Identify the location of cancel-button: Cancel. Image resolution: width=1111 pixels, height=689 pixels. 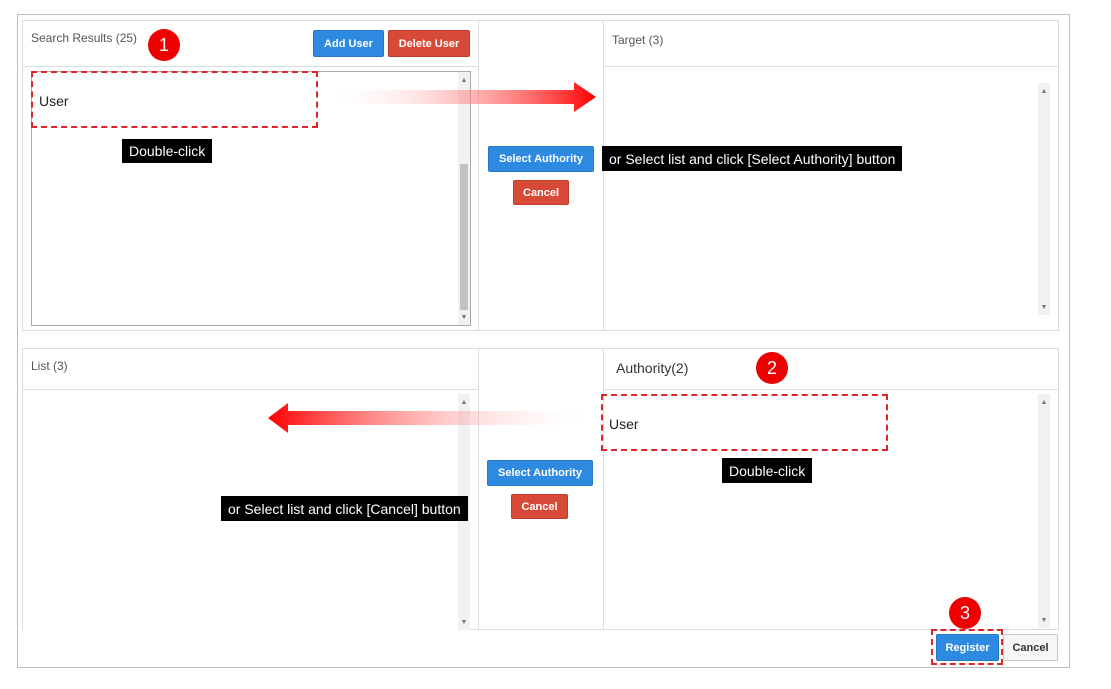
(1030, 647).